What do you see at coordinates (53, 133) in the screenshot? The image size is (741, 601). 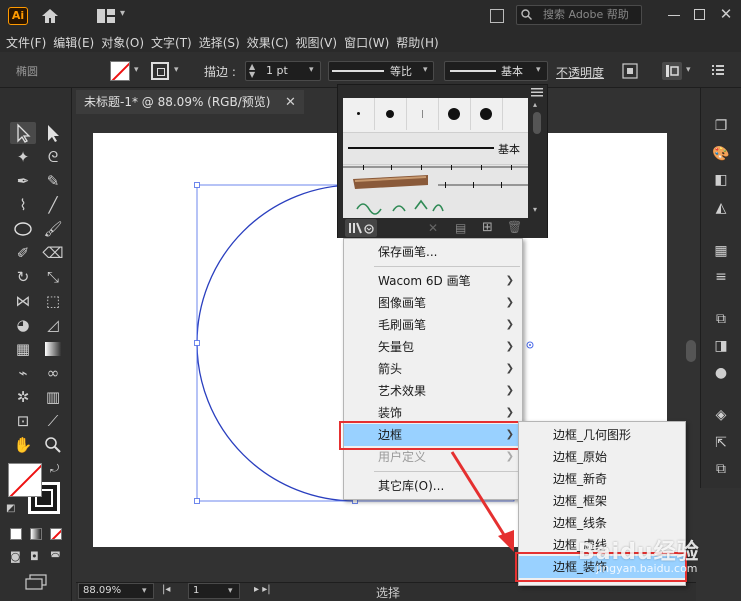 I see `direct-selection-tool-icon` at bounding box center [53, 133].